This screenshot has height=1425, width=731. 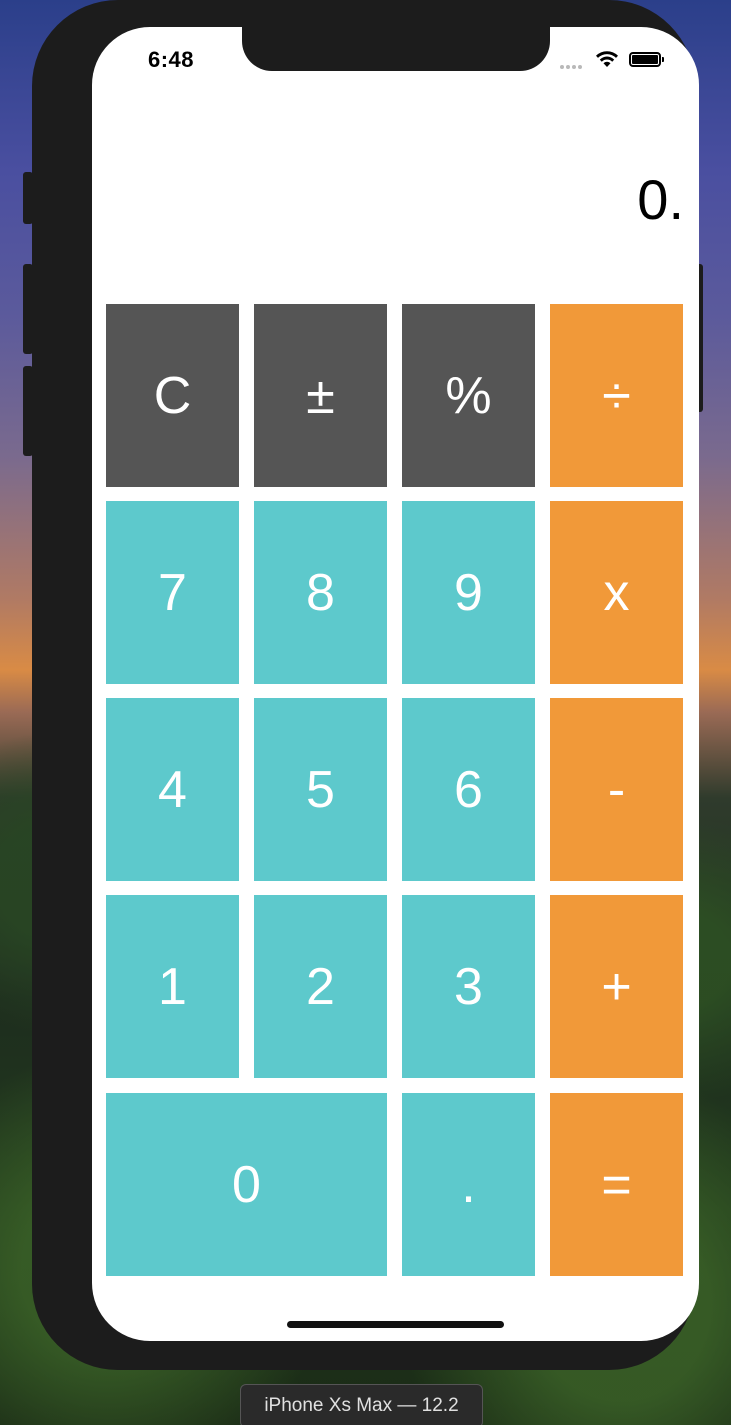 What do you see at coordinates (171, 59) in the screenshot?
I see `status-time: 6:48` at bounding box center [171, 59].